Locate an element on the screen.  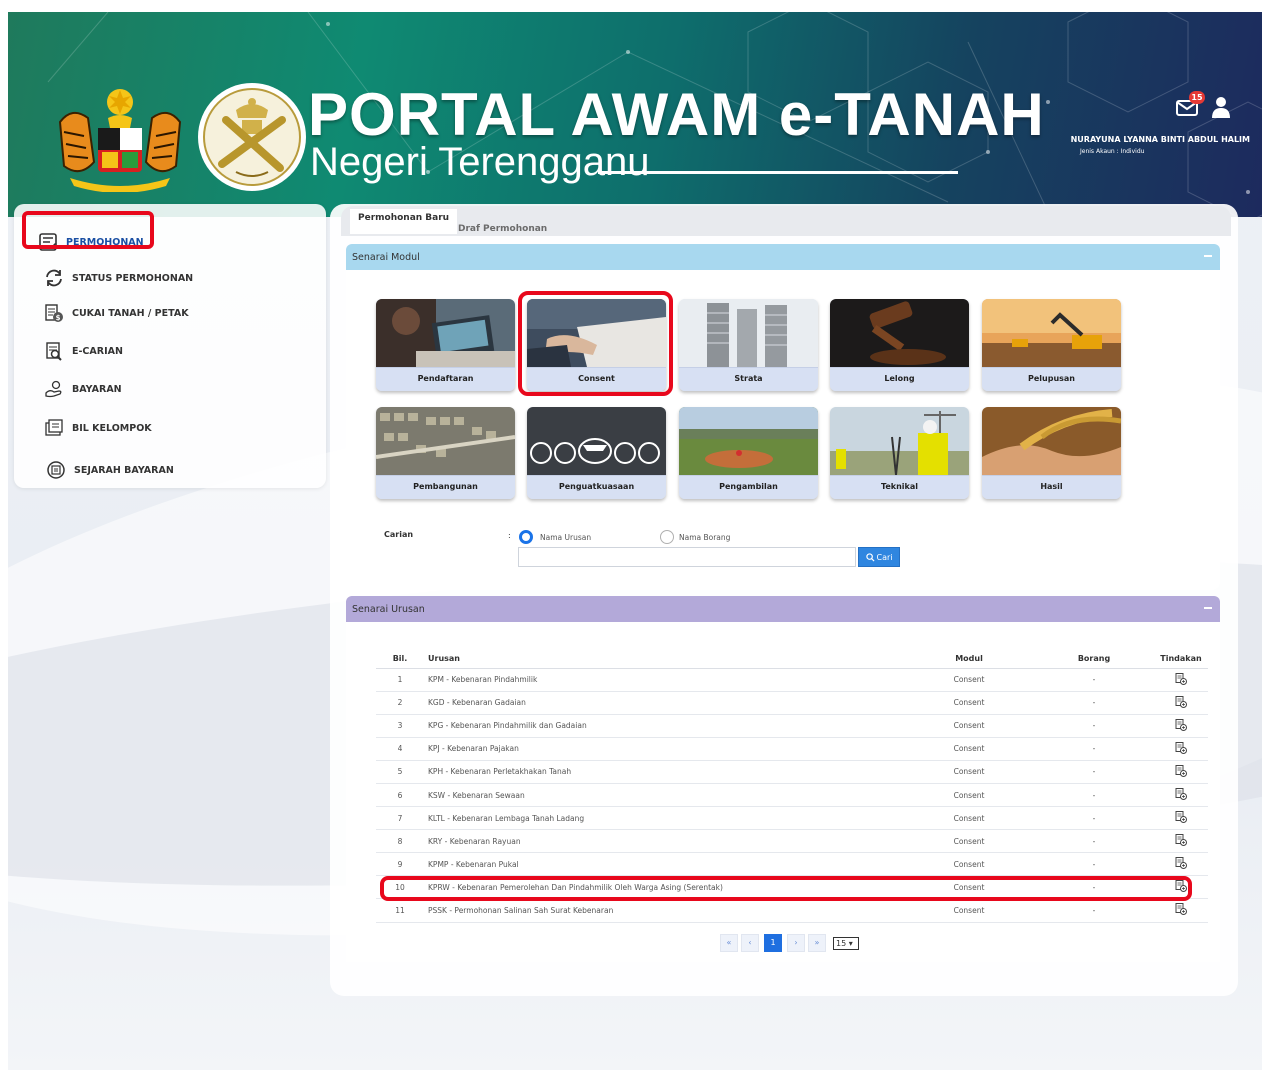
pendaftaran-image is located at coordinates (445, 333).